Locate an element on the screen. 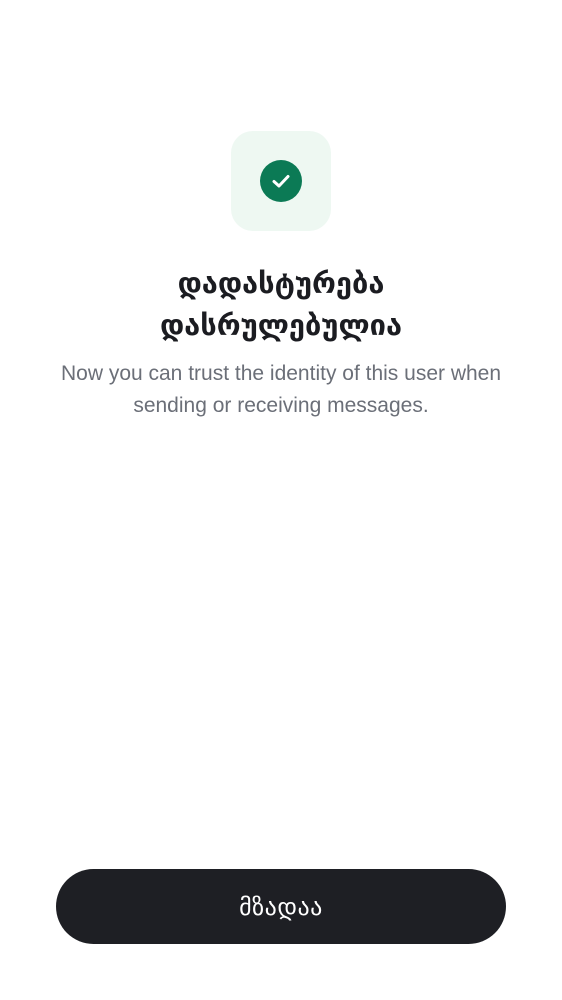 This screenshot has width=562, height=1000. page-title: დადასტურება დასრულებულია is located at coordinates (281, 304).